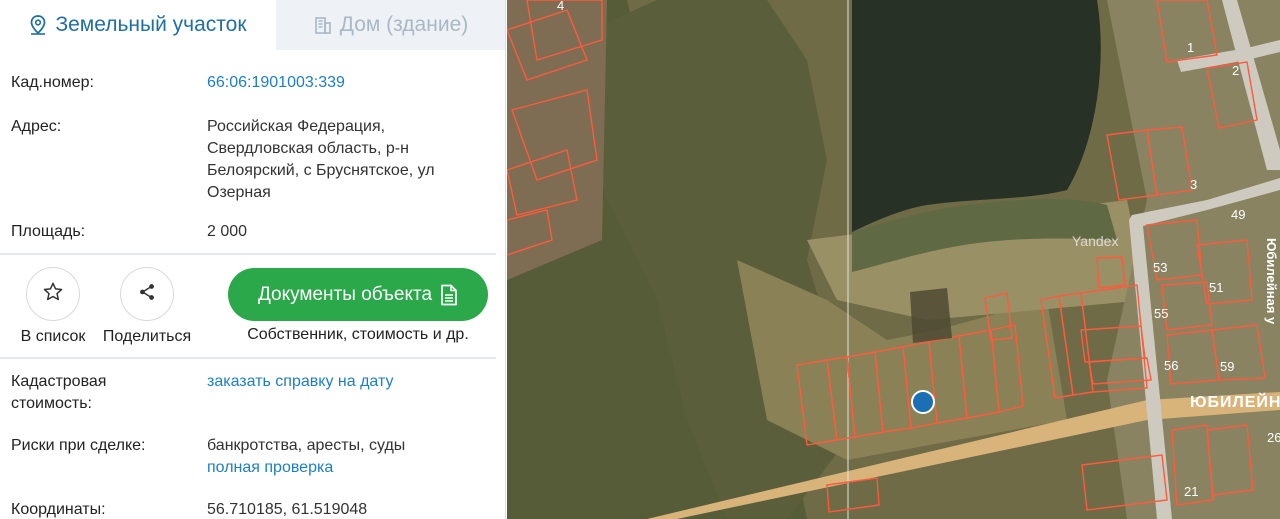  What do you see at coordinates (58, 509) in the screenshot?
I see `coordinates-label: Координаты:` at bounding box center [58, 509].